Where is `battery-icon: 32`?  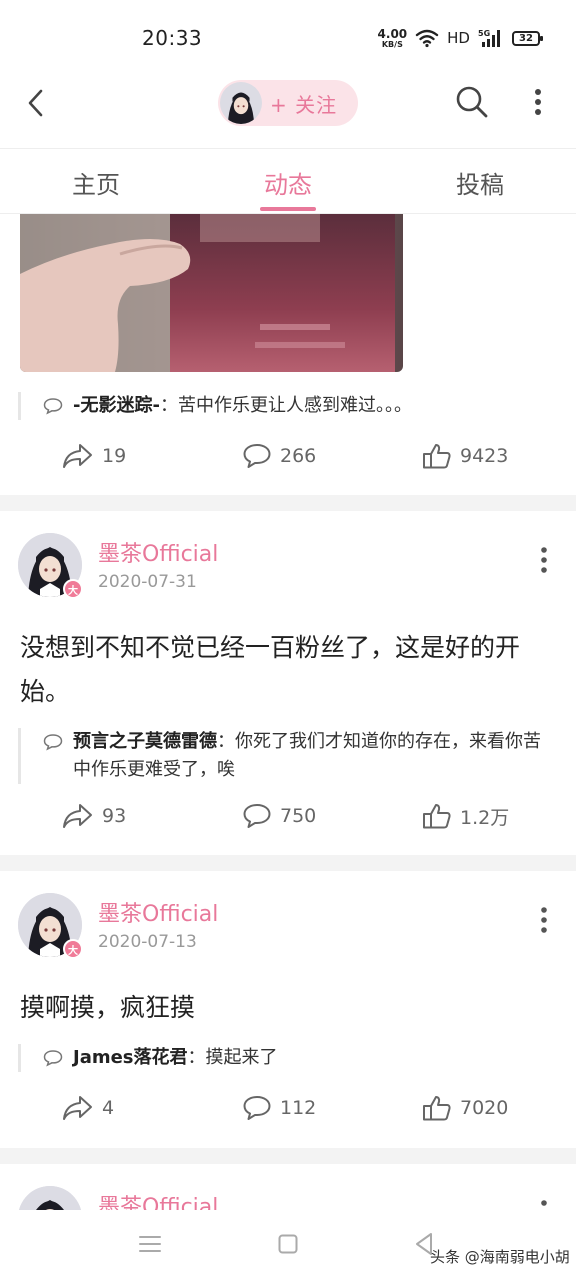
battery-icon: 32 is located at coordinates (527, 38).